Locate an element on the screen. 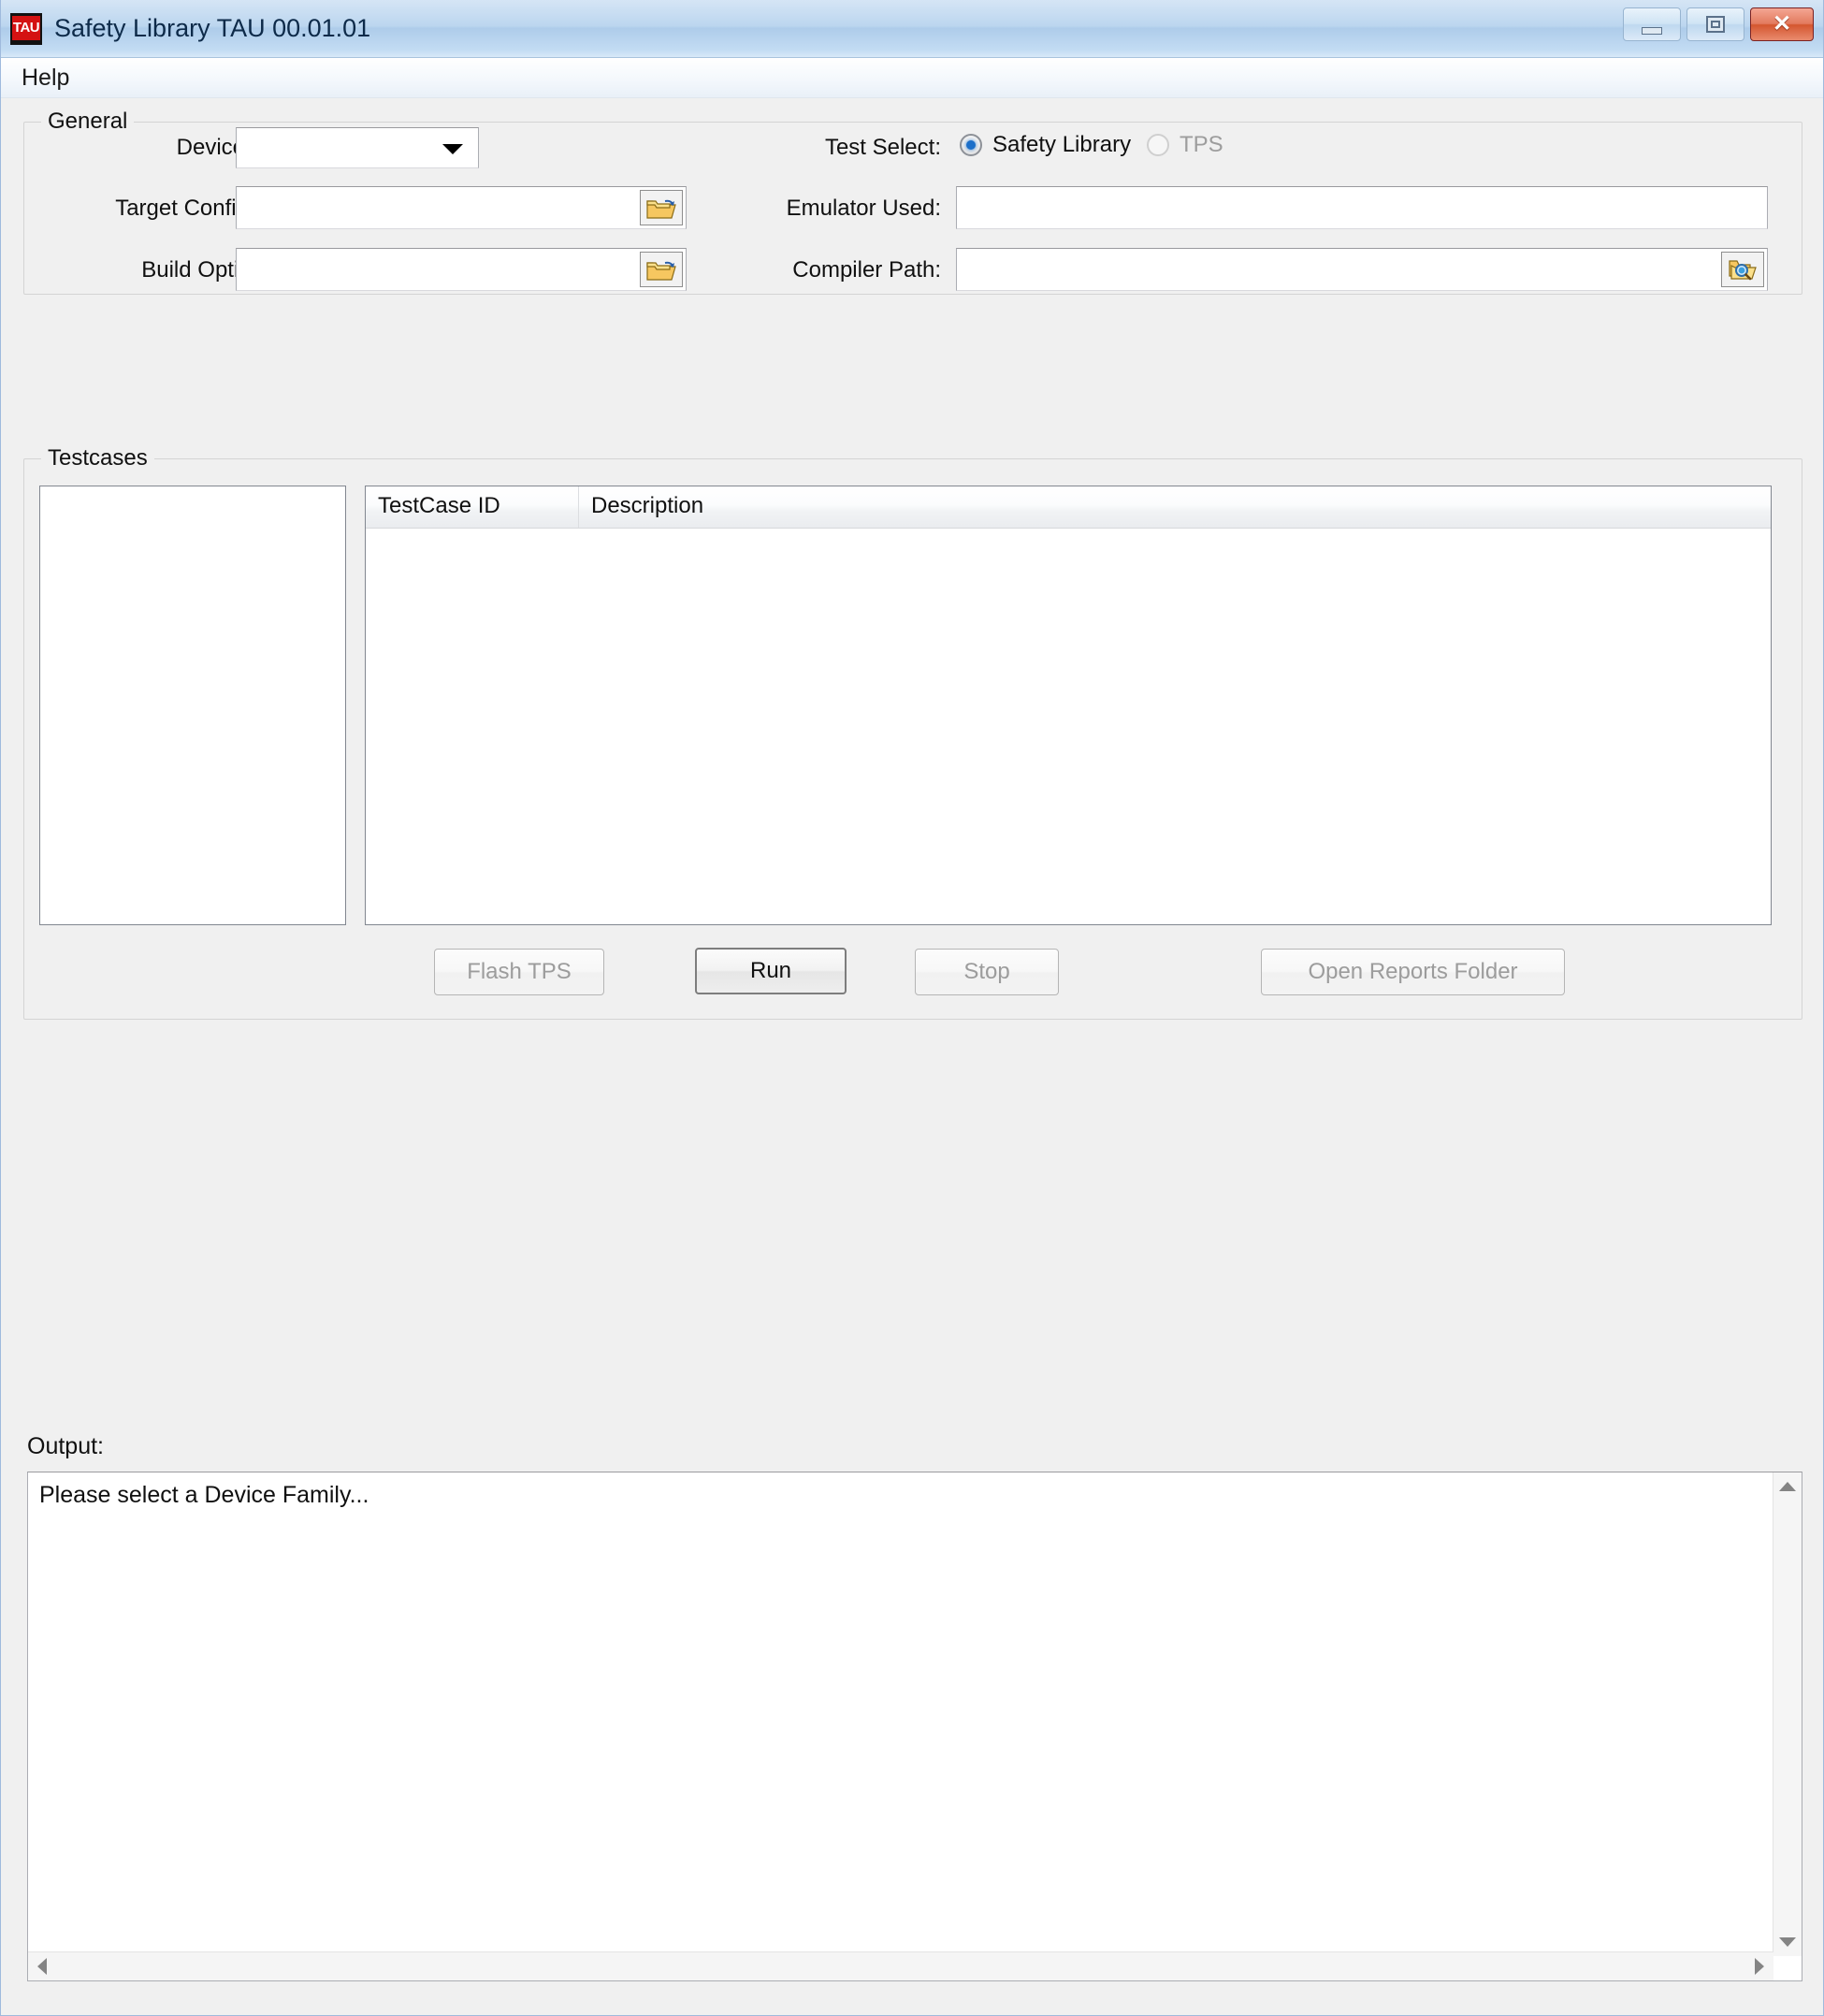 The image size is (1824, 2016). radio-safety-library-label: Safety Library is located at coordinates (1062, 145).